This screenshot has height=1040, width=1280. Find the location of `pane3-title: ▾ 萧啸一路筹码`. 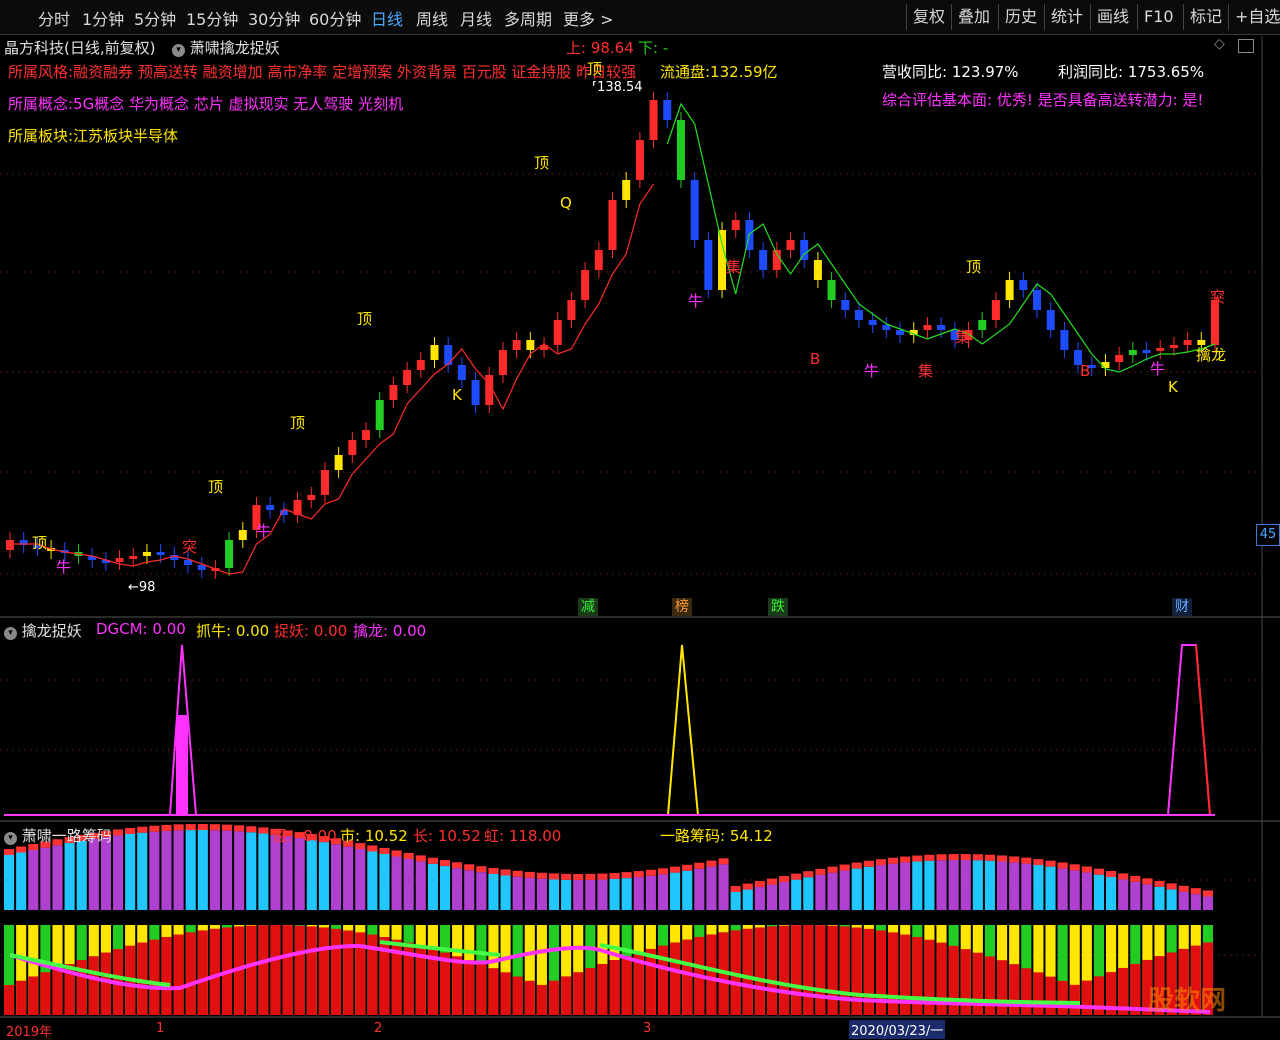

pane3-title: ▾ 萧啸一路筹码 is located at coordinates (58, 835).